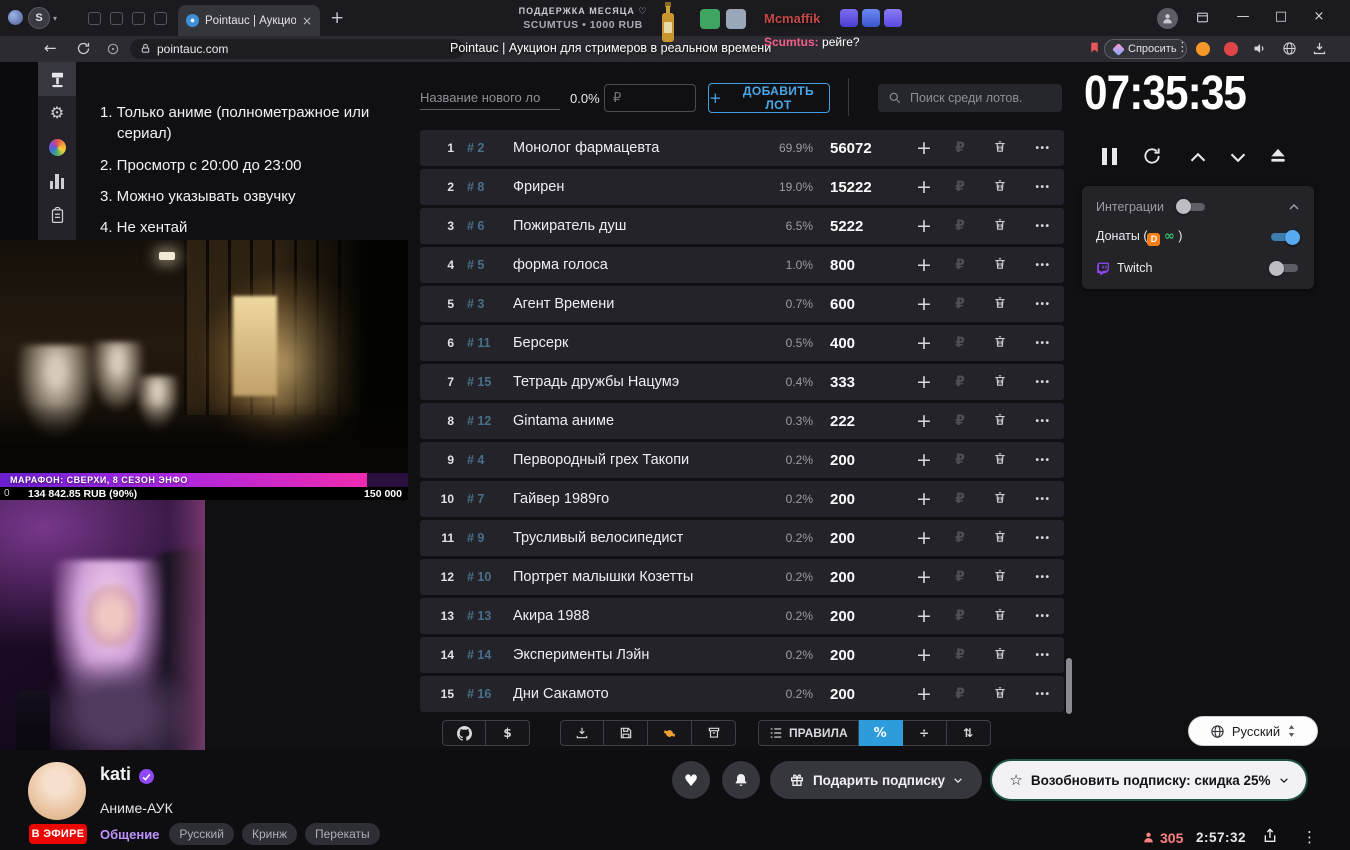 The image size is (1350, 850). Describe the element at coordinates (742, 499) in the screenshot. I see `lot-row: 10 # 7 Гайвер 1989го 0.2% 200 + ₽ •••` at that location.